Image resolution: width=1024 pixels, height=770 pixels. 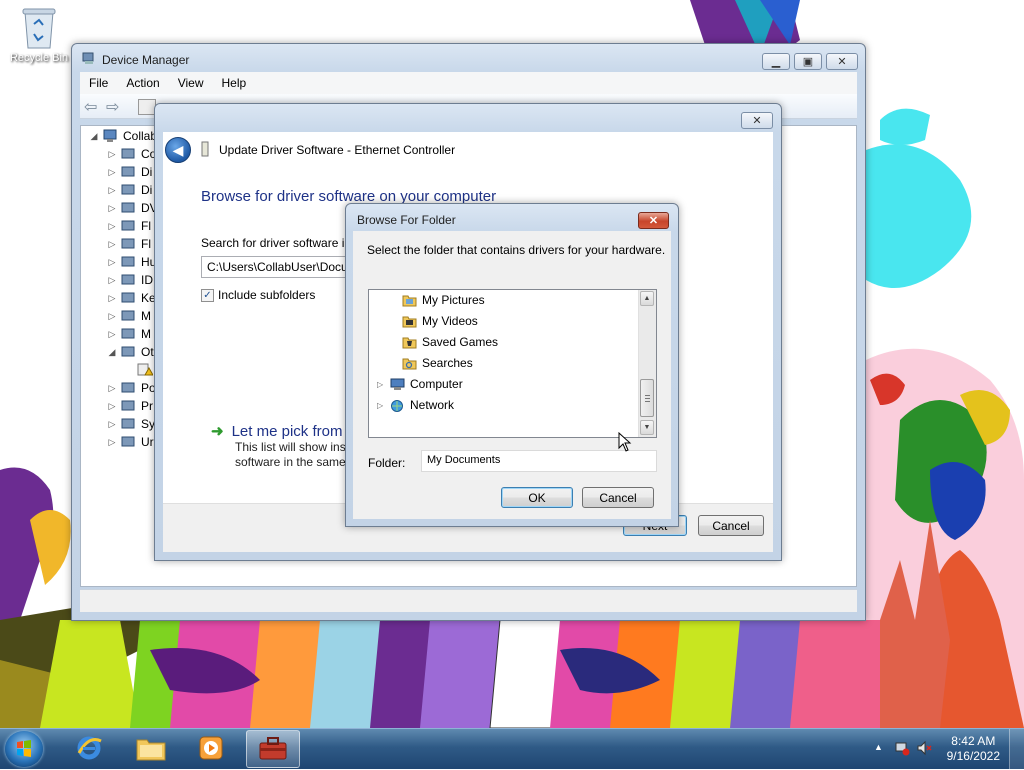 What do you see at coordinates (731, 525) in the screenshot?
I see `wizard-cancel-button: Cancel` at bounding box center [731, 525].